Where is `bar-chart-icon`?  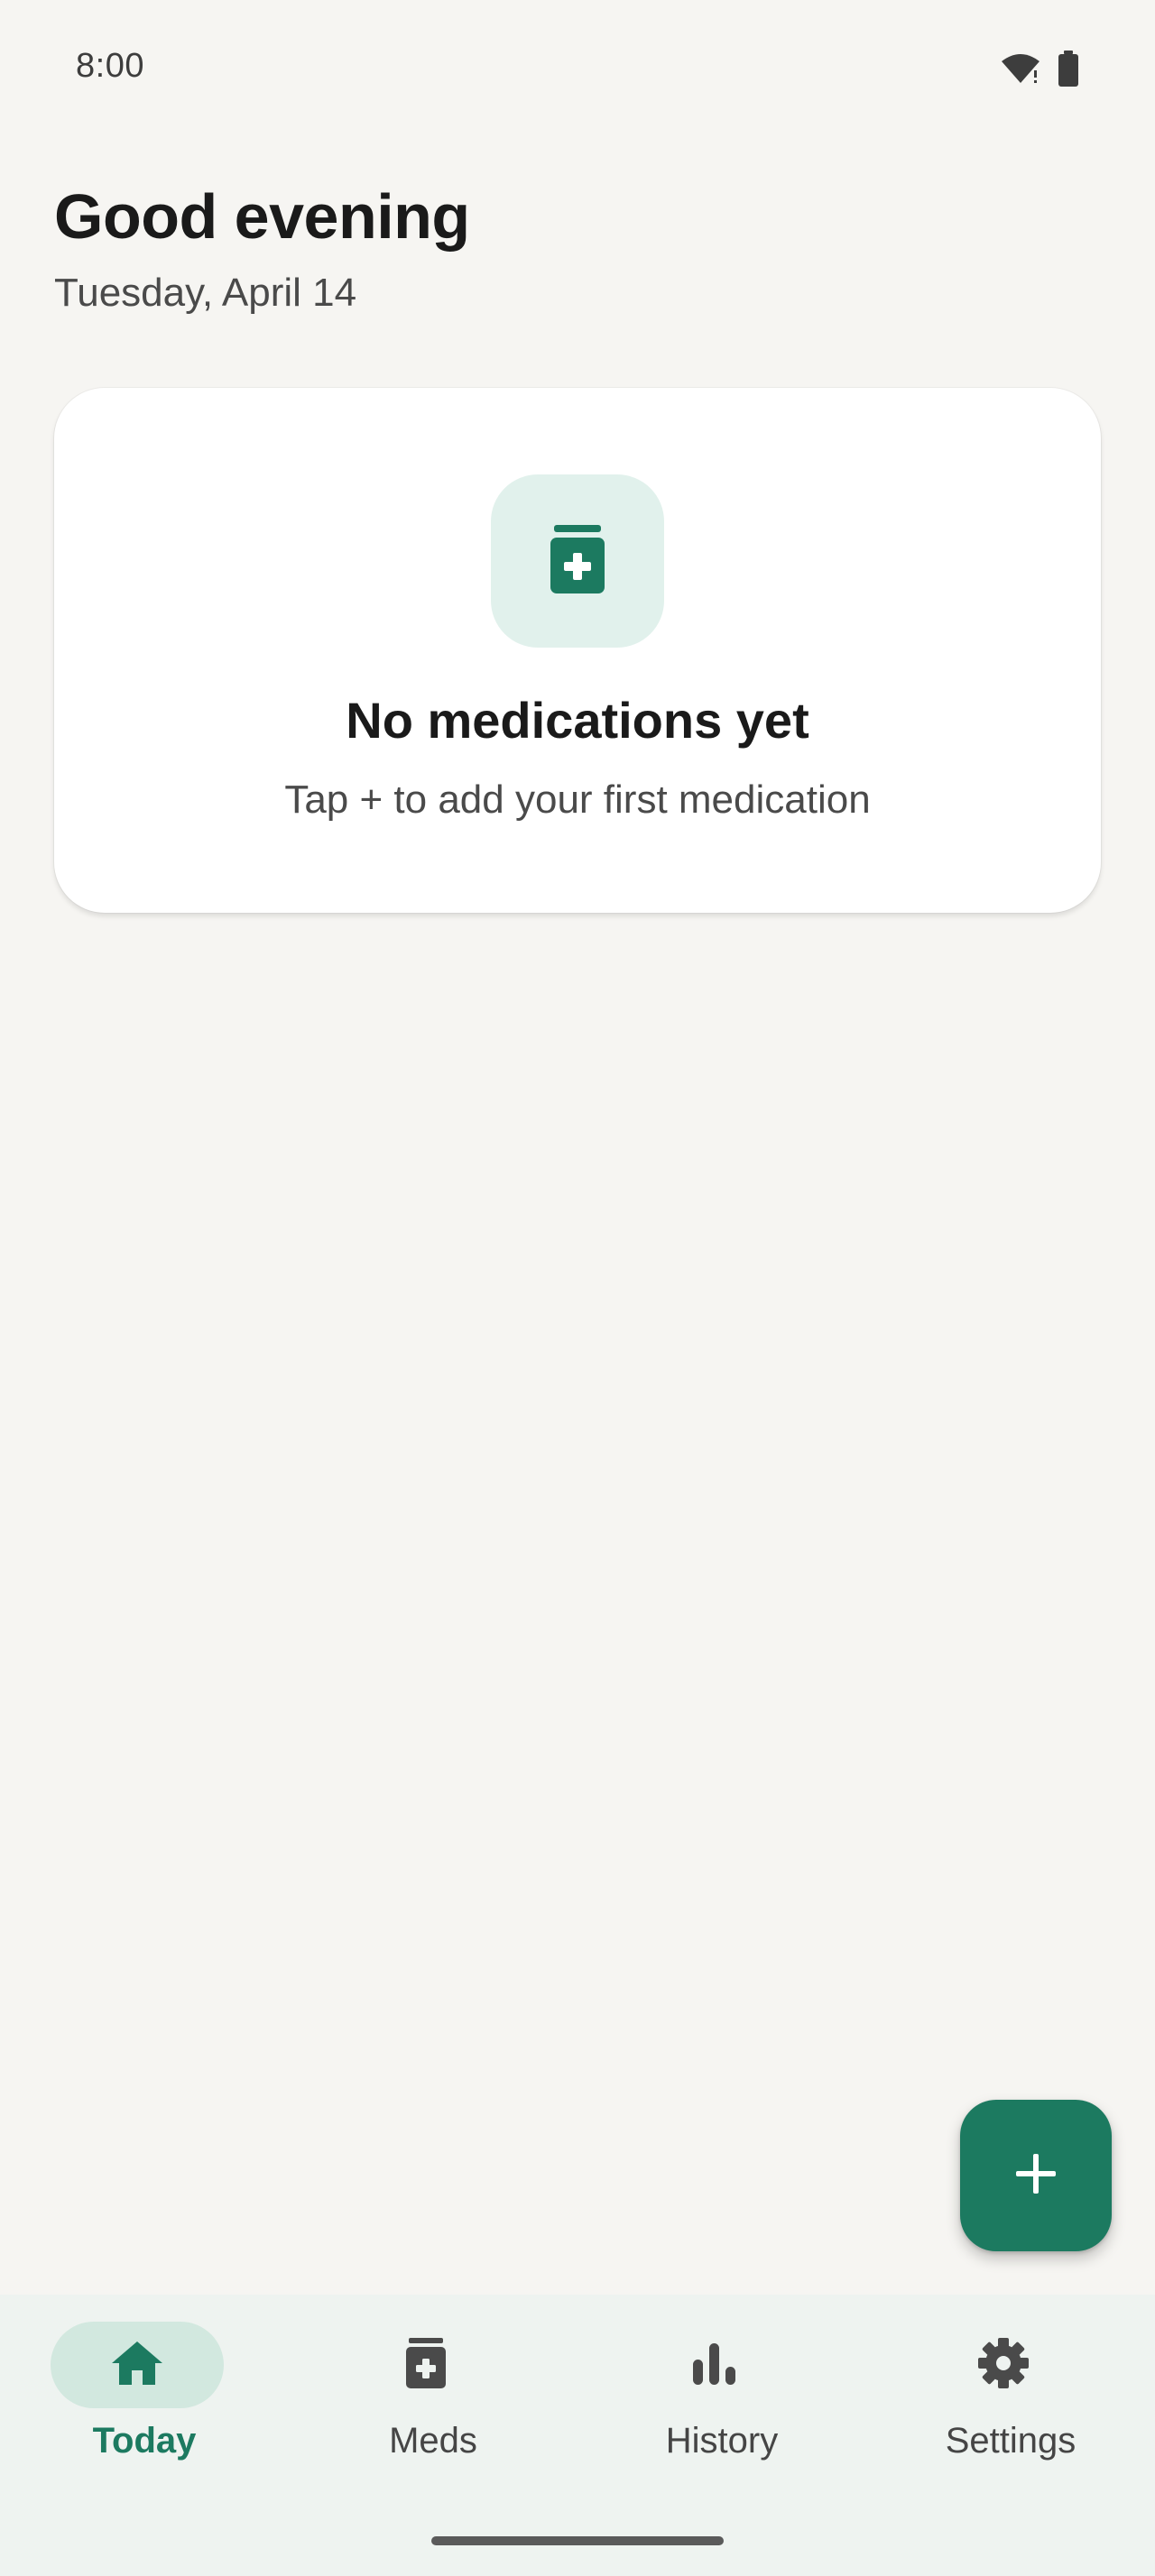
bar-chart-icon is located at coordinates (714, 2365).